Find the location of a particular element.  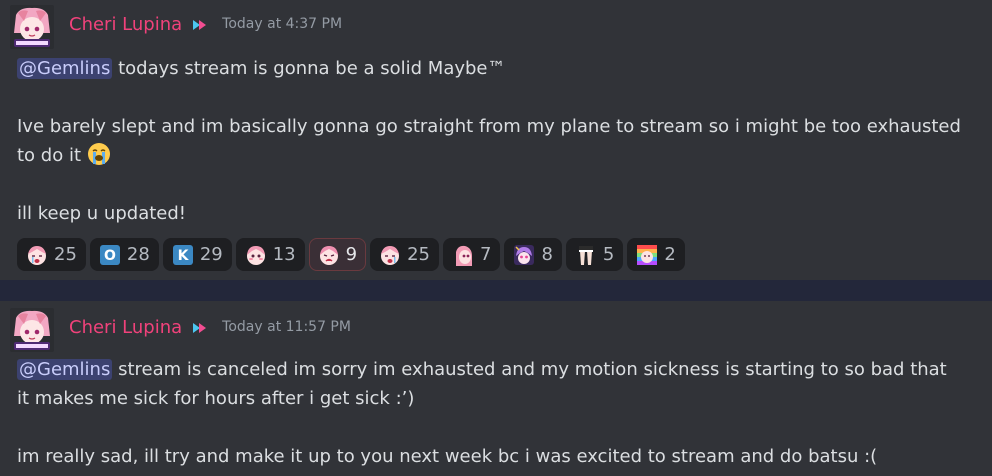

letter-o-icon: O is located at coordinates (109, 254).